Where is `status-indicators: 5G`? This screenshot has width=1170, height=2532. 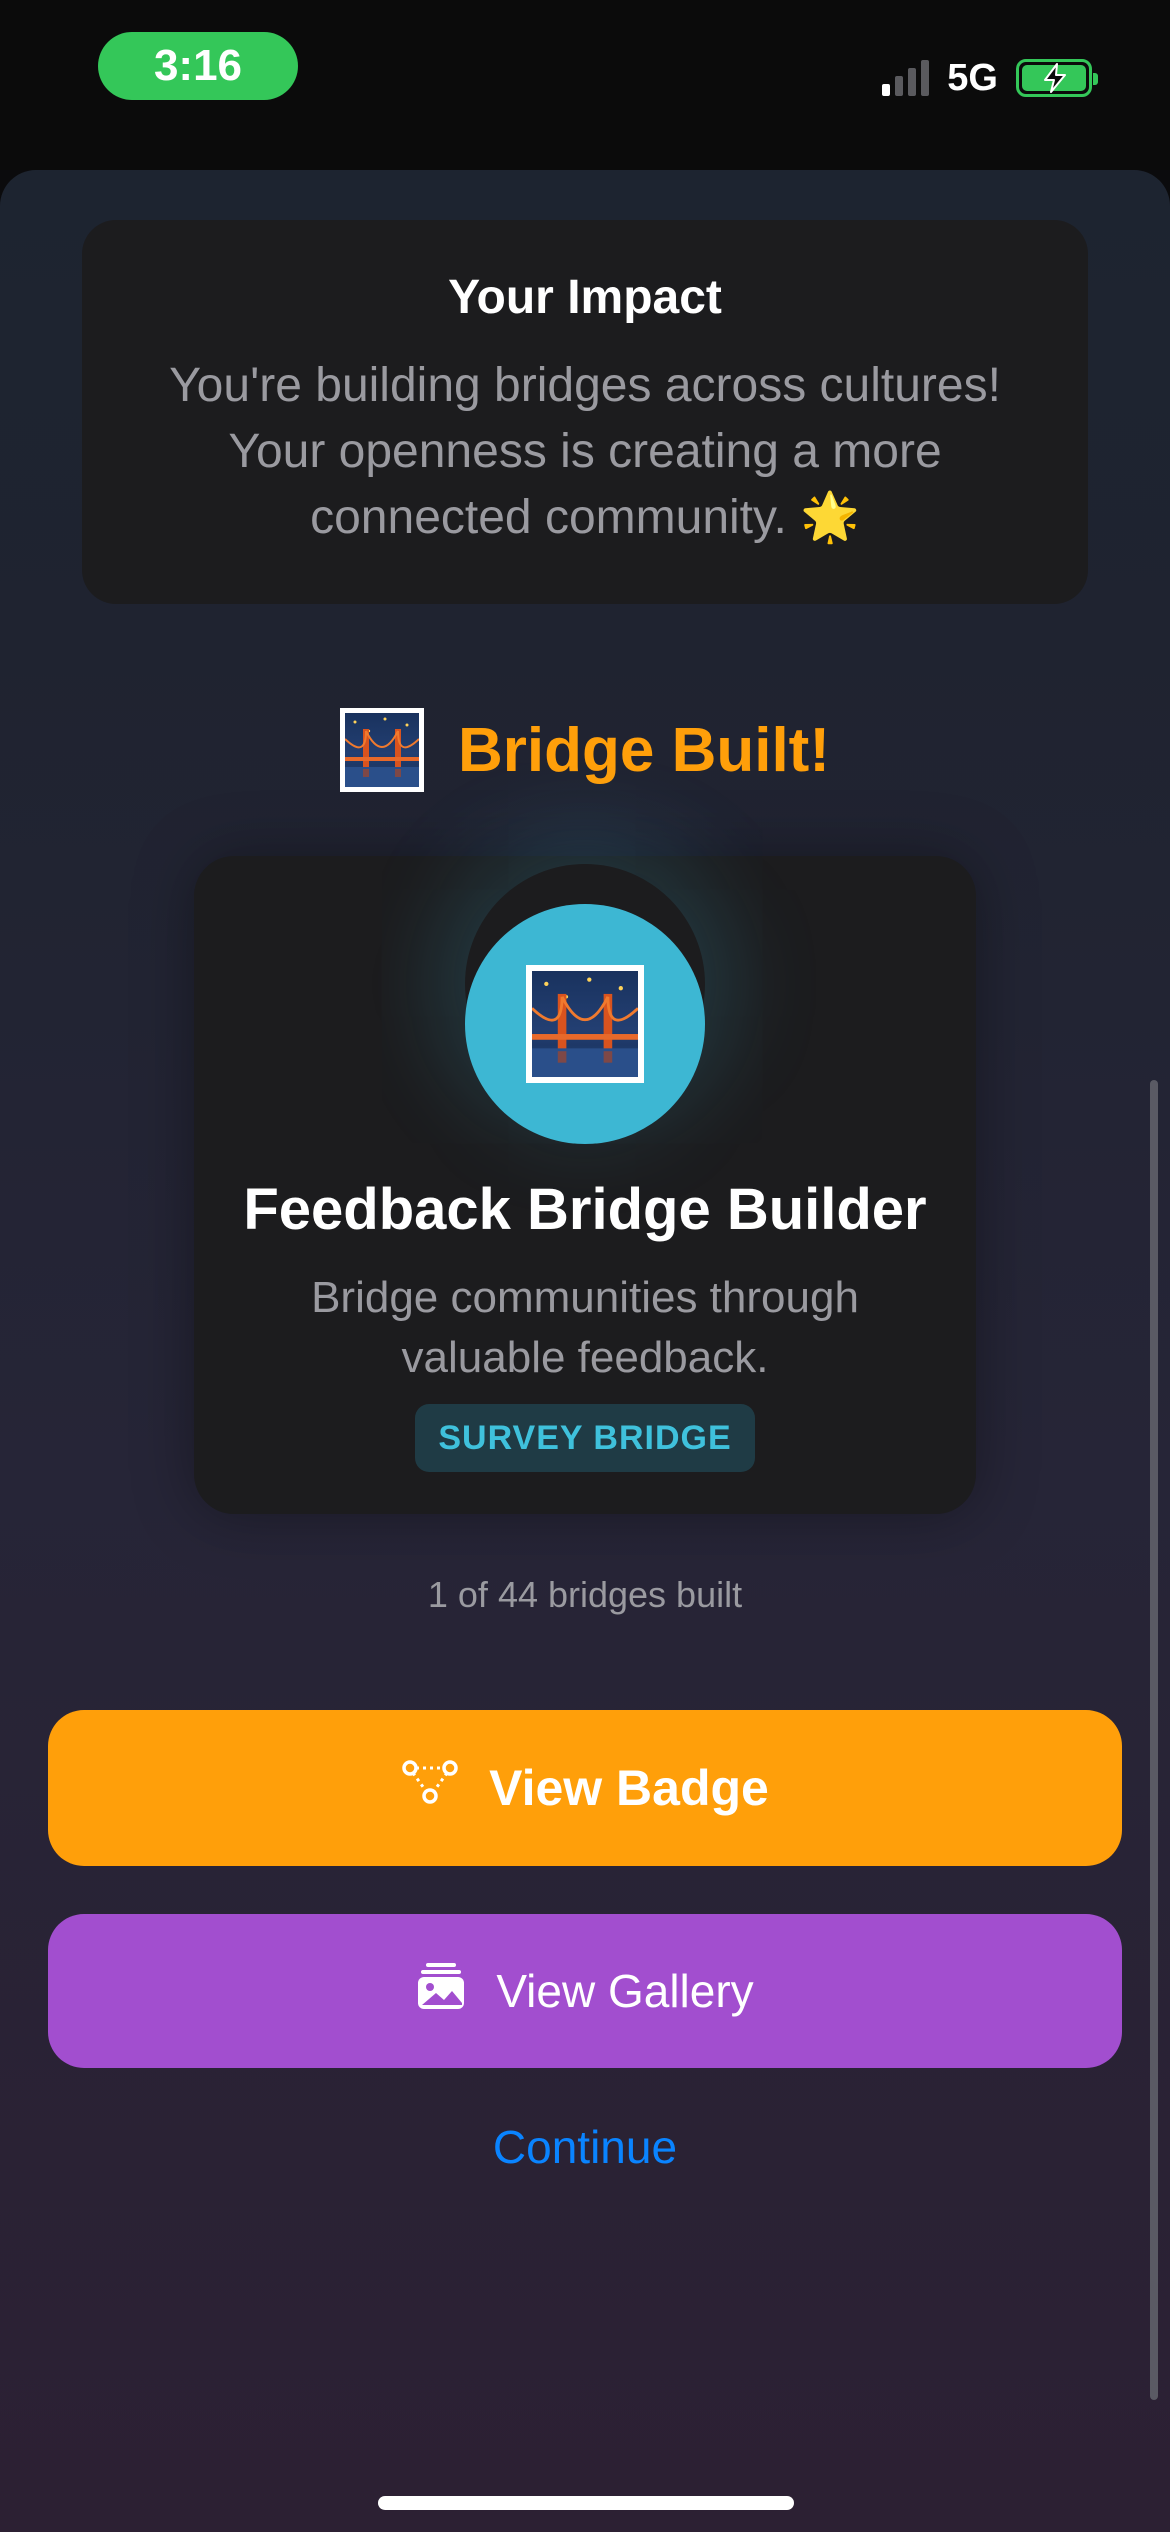
status-indicators: 5G is located at coordinates (990, 78).